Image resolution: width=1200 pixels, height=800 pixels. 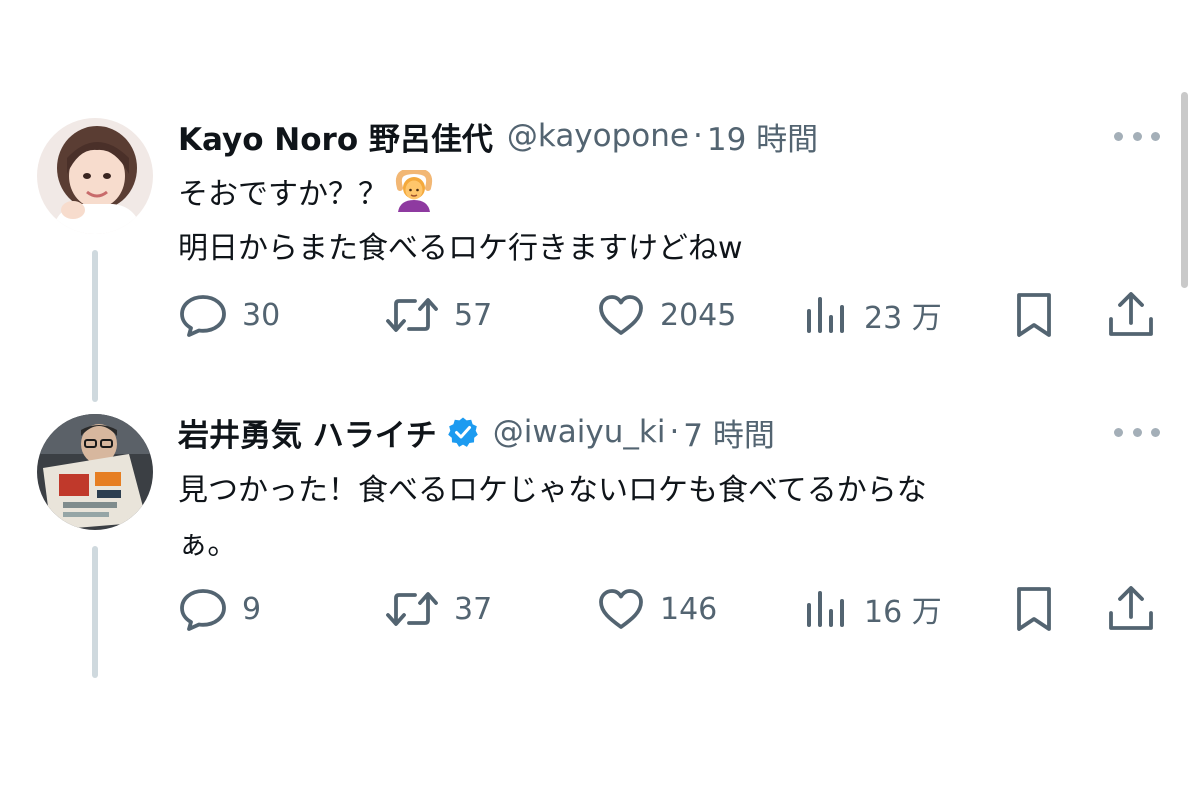 What do you see at coordinates (307, 432) in the screenshot?
I see `display-name: 岩井勇気 ハライチ` at bounding box center [307, 432].